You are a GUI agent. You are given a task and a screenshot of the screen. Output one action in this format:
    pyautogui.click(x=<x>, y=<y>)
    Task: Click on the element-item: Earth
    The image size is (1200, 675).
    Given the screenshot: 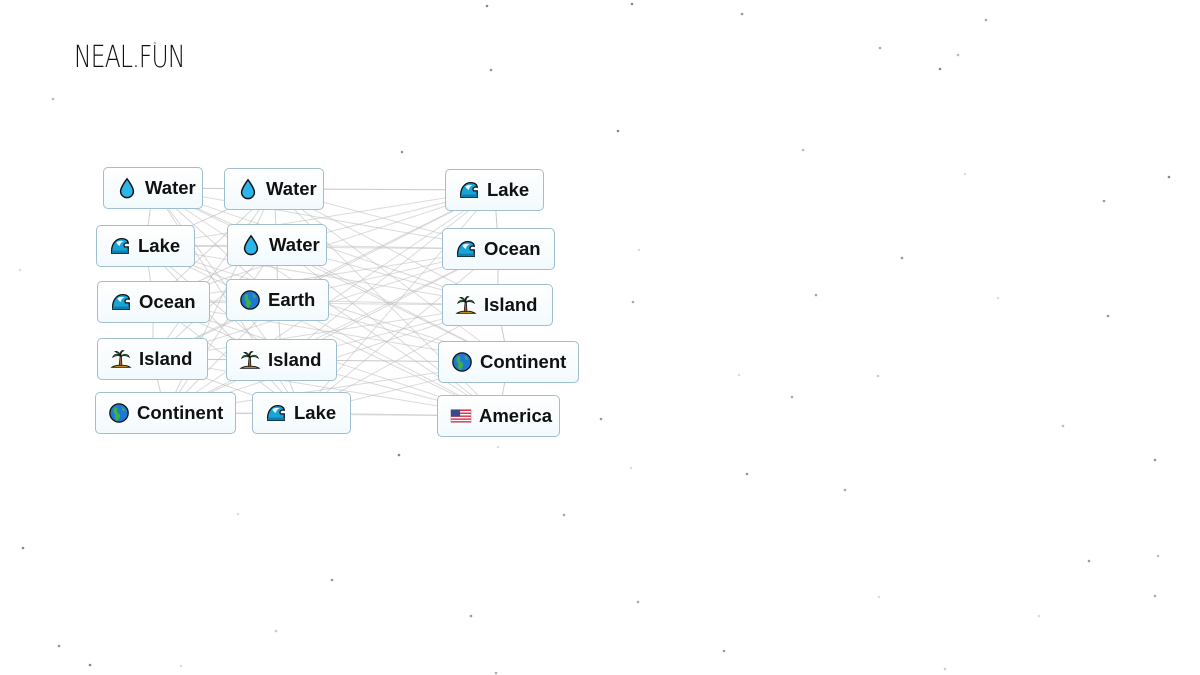 What is the action you would take?
    pyautogui.click(x=277, y=300)
    